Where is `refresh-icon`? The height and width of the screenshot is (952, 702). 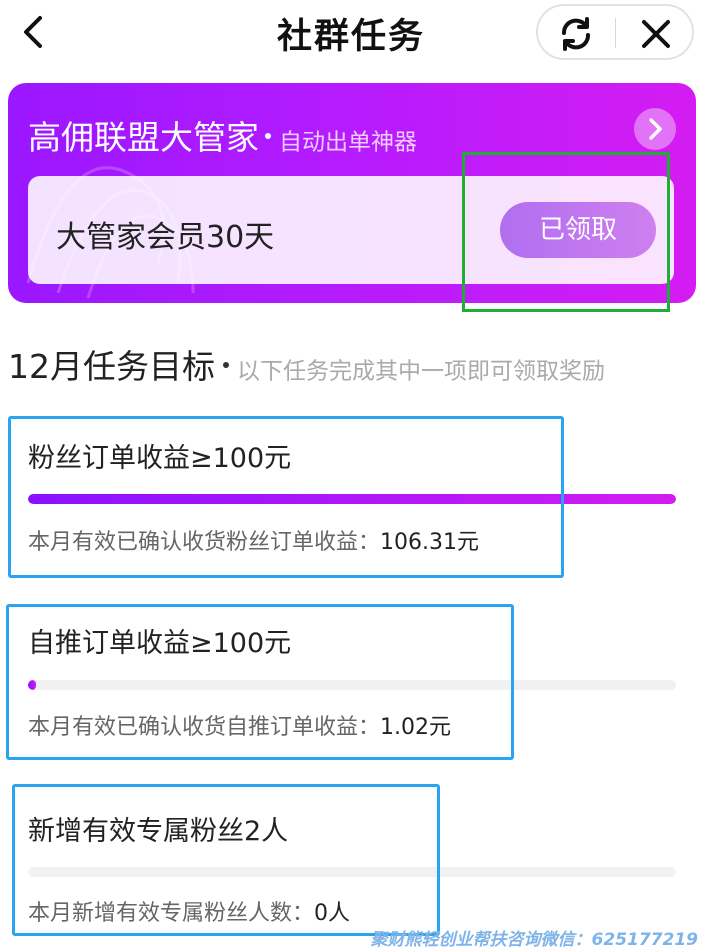 refresh-icon is located at coordinates (576, 34).